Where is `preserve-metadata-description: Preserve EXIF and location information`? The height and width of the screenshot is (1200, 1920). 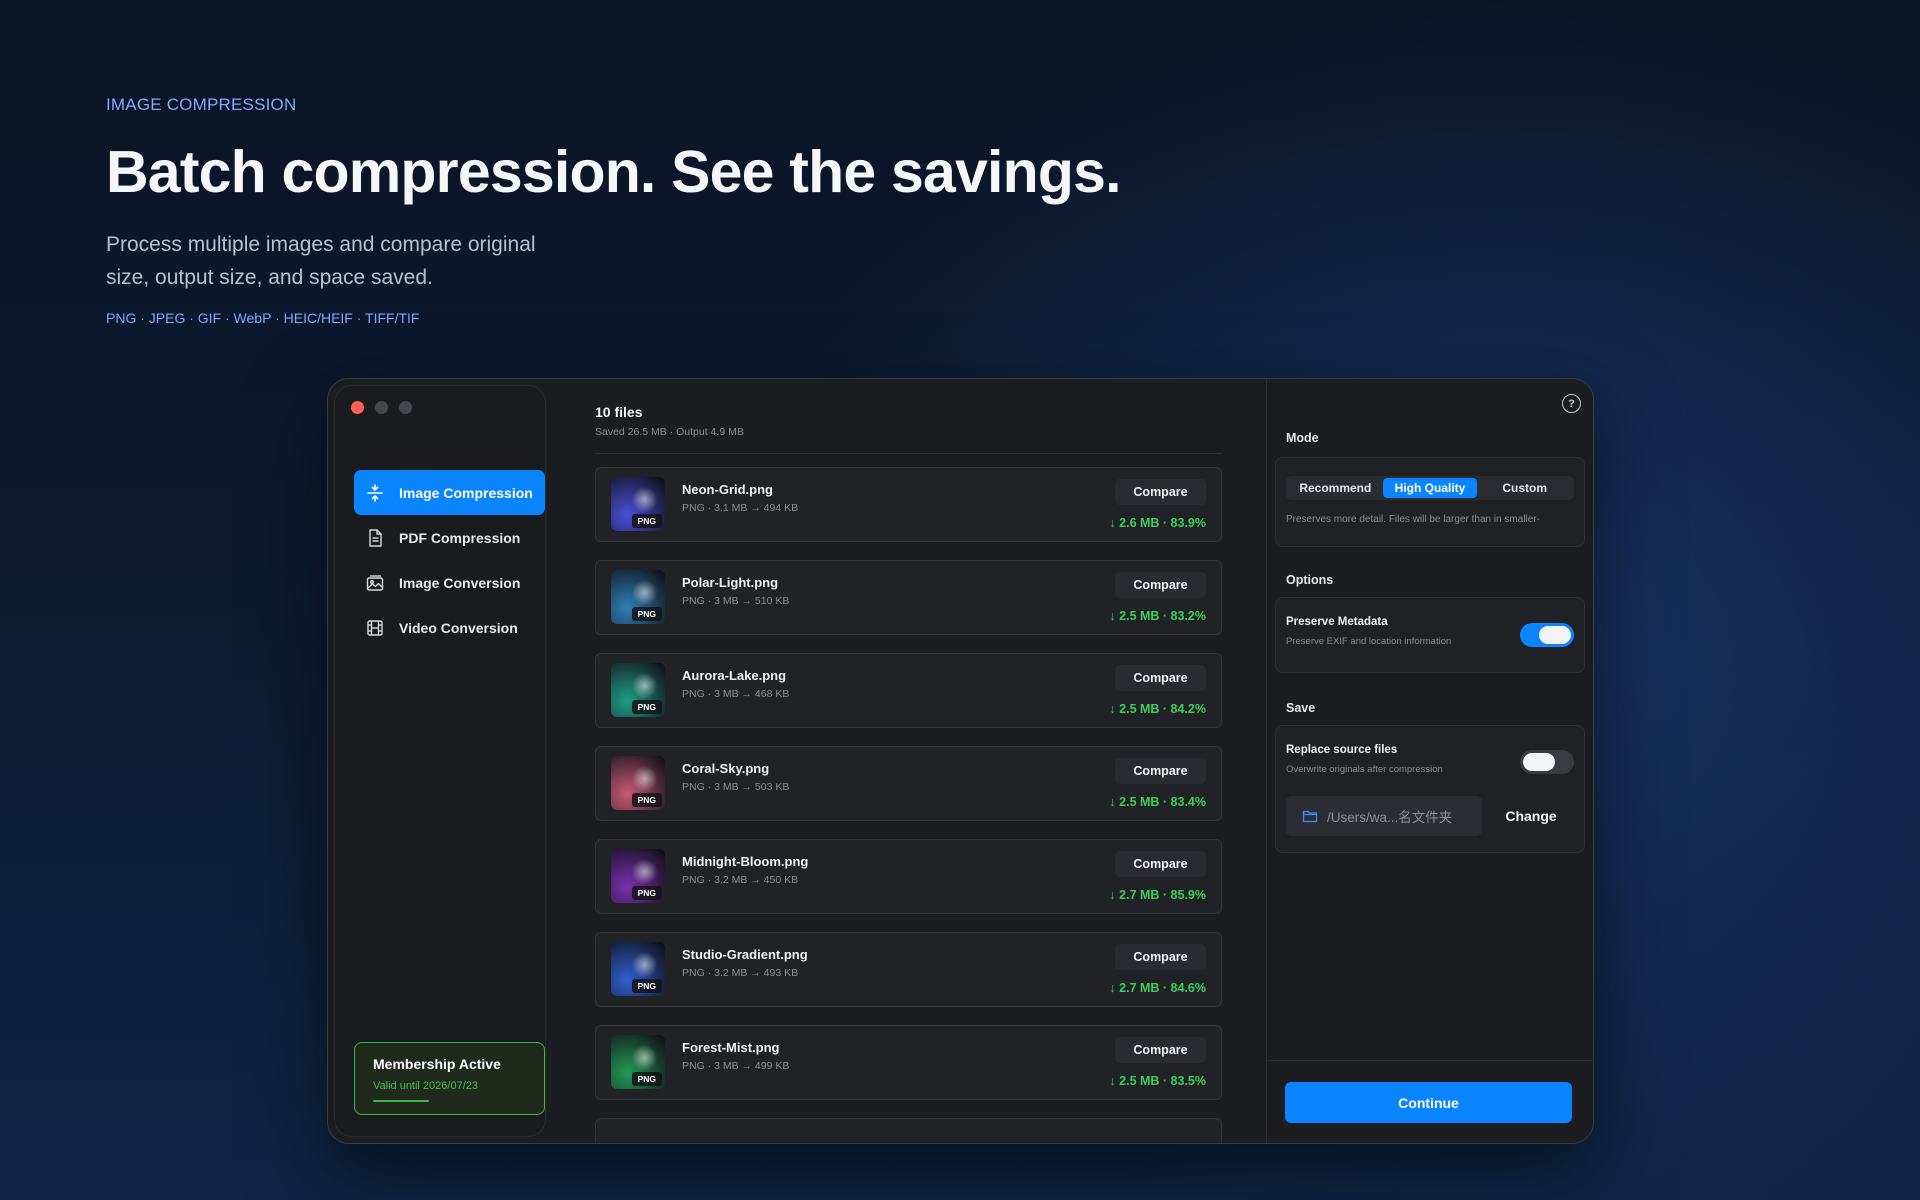
preserve-metadata-description: Preserve EXIF and location information is located at coordinates (1369, 641).